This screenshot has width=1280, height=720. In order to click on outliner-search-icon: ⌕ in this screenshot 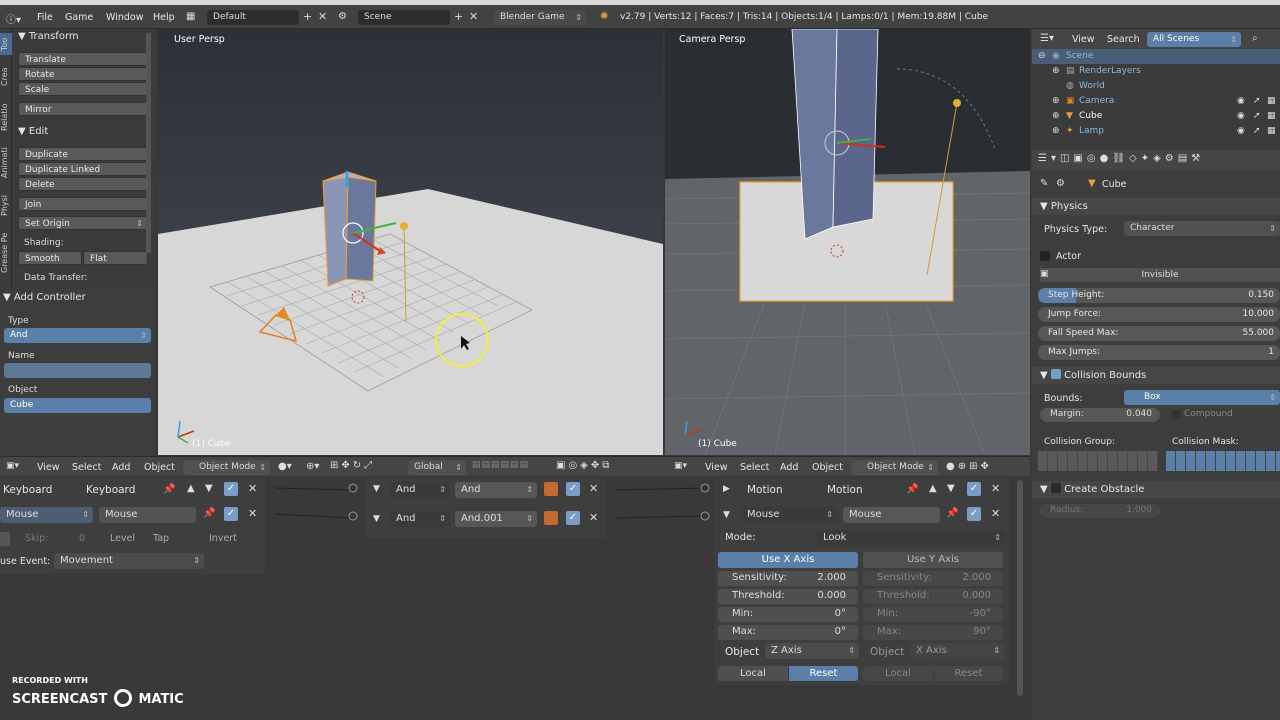, I will do `click(1255, 38)`.